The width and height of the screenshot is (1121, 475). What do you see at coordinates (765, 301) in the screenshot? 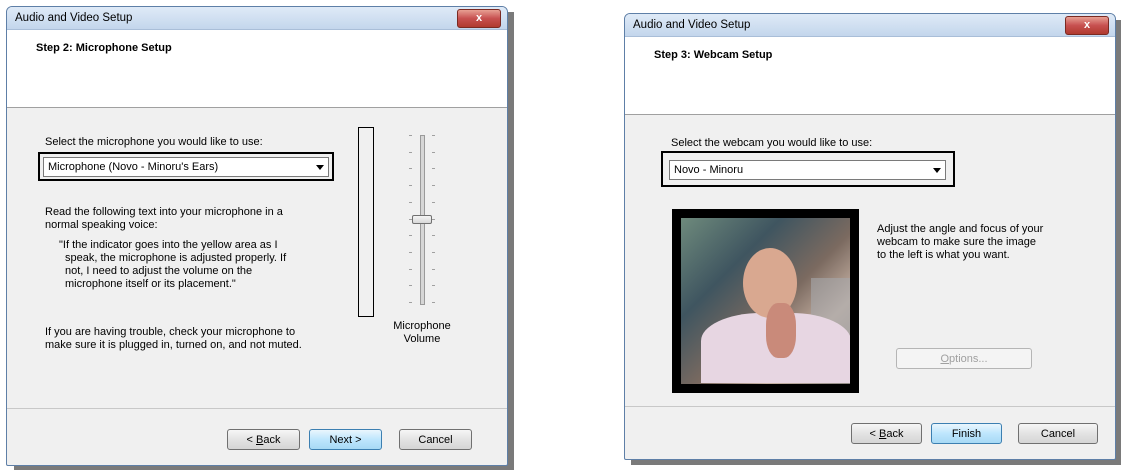
I see `webcam-preview` at bounding box center [765, 301].